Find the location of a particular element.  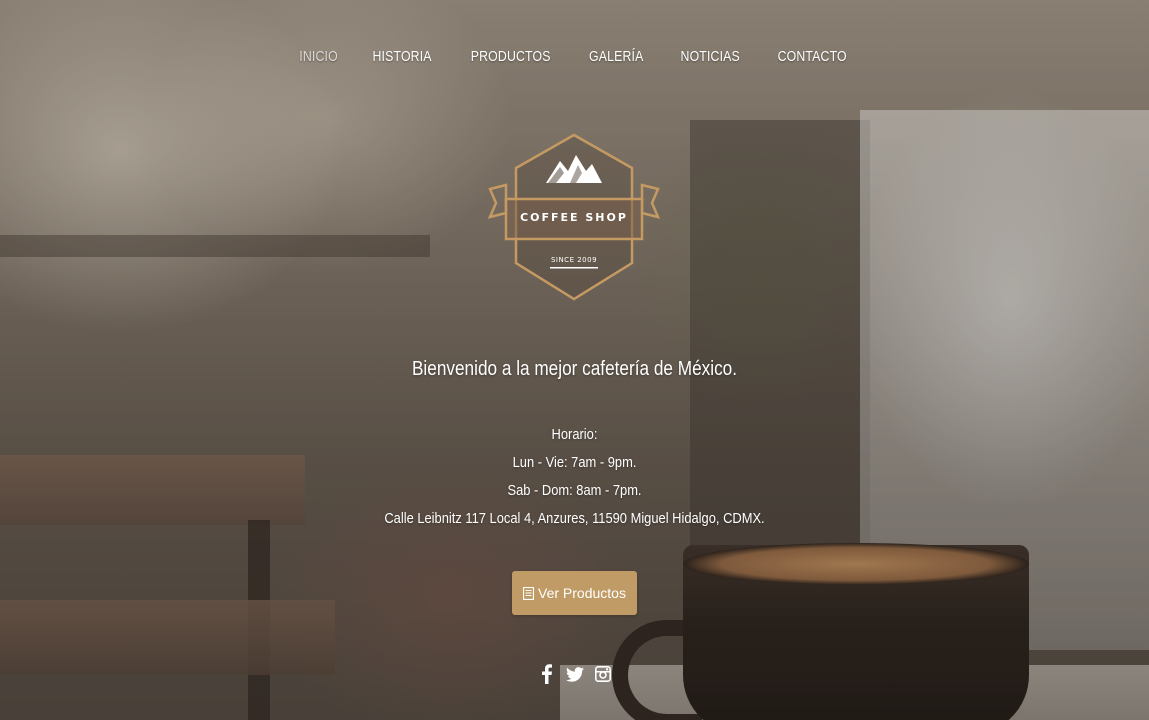

nav-item-noticias: NOTICIAS is located at coordinates (709, 56).